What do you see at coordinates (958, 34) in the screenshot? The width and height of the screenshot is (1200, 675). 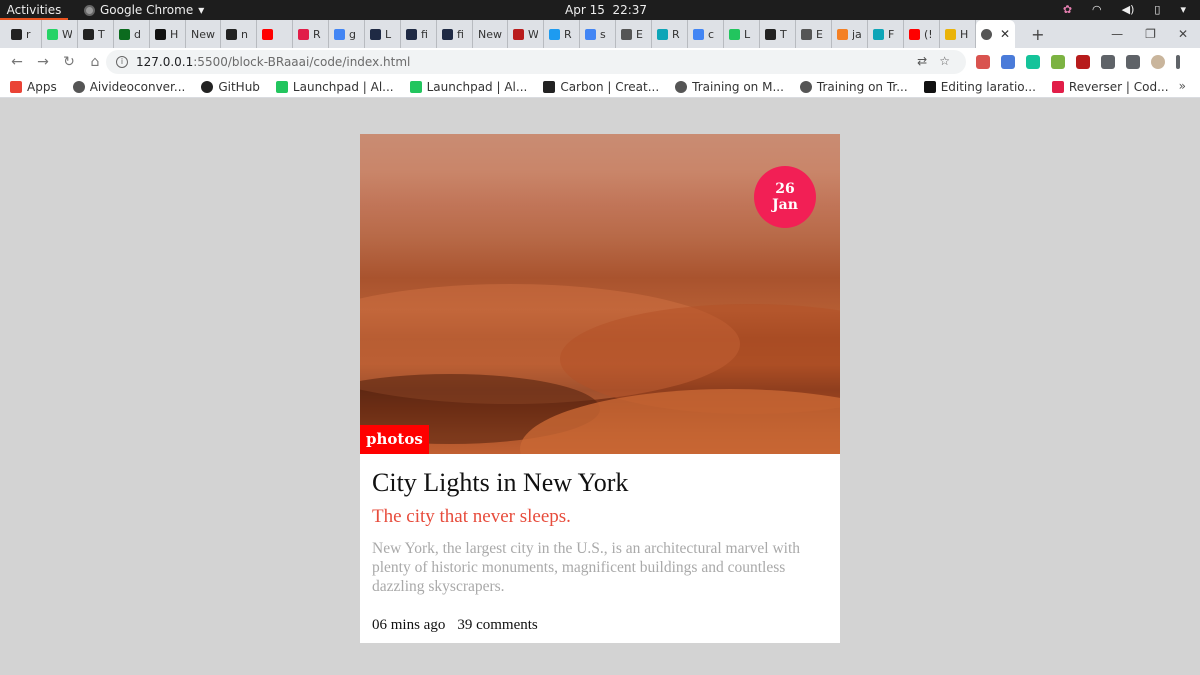 I see `tab-26: H` at bounding box center [958, 34].